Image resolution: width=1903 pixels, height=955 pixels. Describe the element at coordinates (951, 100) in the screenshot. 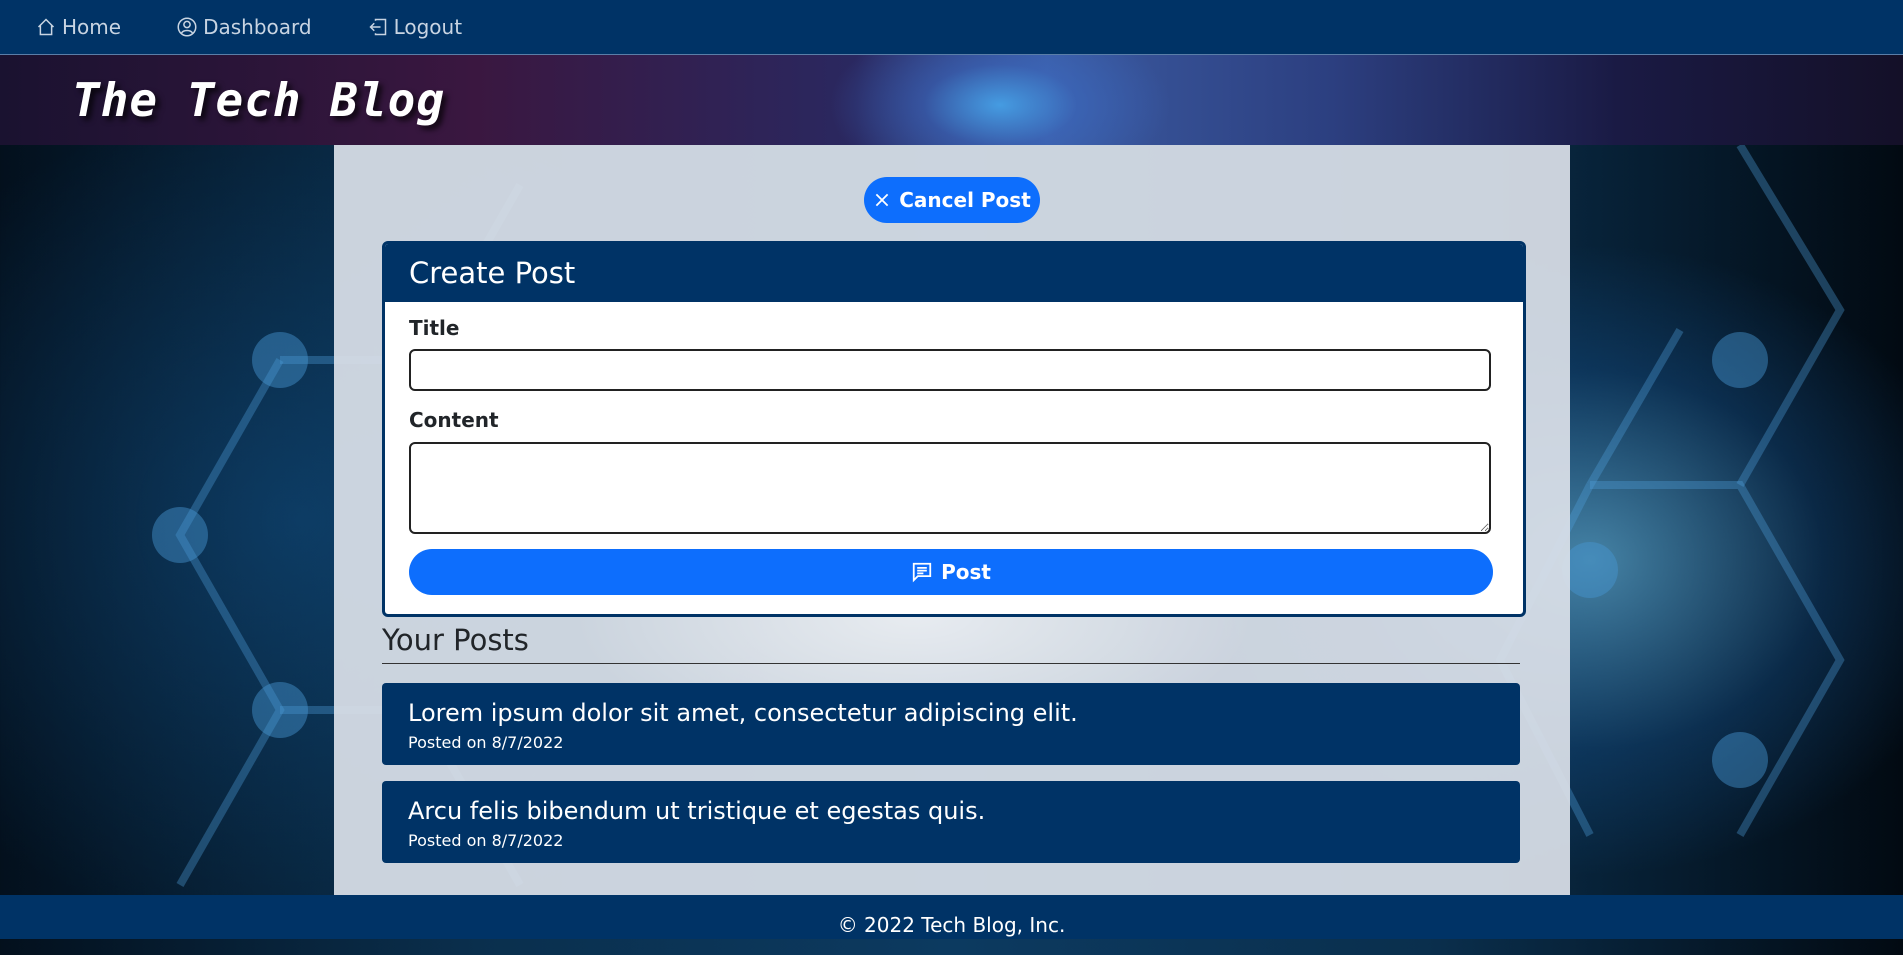

I see `header-banner: The Tech Blog` at that location.